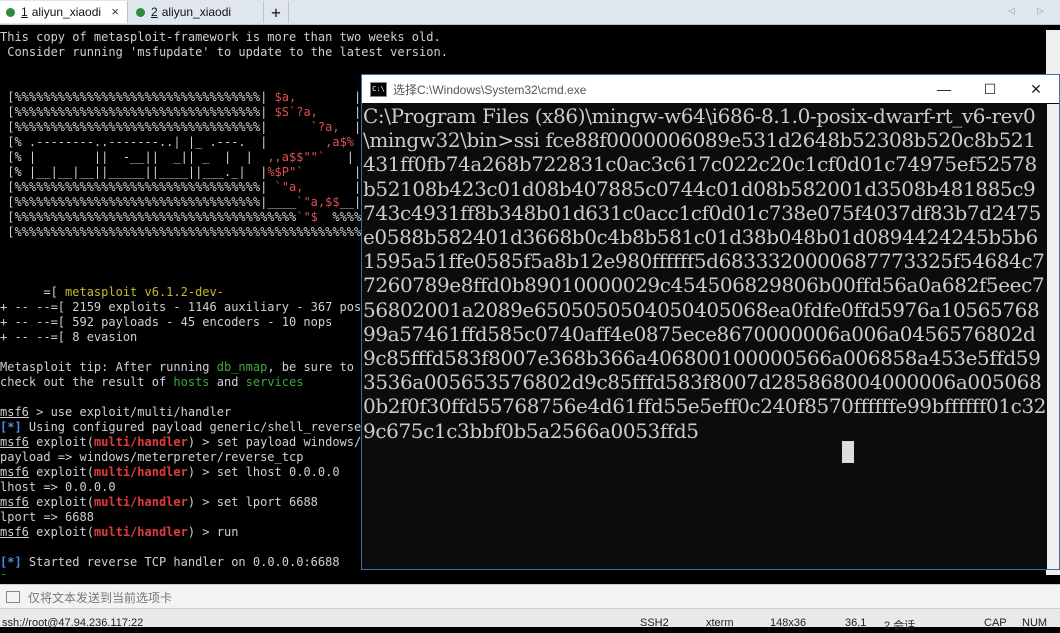 The height and width of the screenshot is (633, 1060). What do you see at coordinates (33, 292) in the screenshot?
I see `terminal-text: =[` at bounding box center [33, 292].